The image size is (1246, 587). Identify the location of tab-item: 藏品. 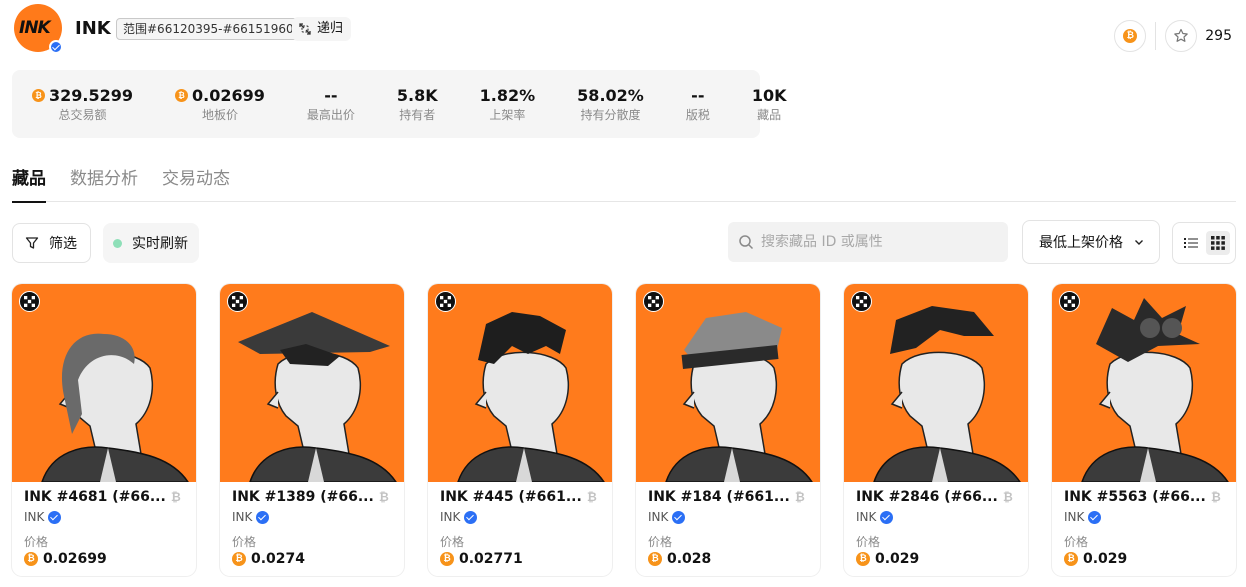
(29, 183).